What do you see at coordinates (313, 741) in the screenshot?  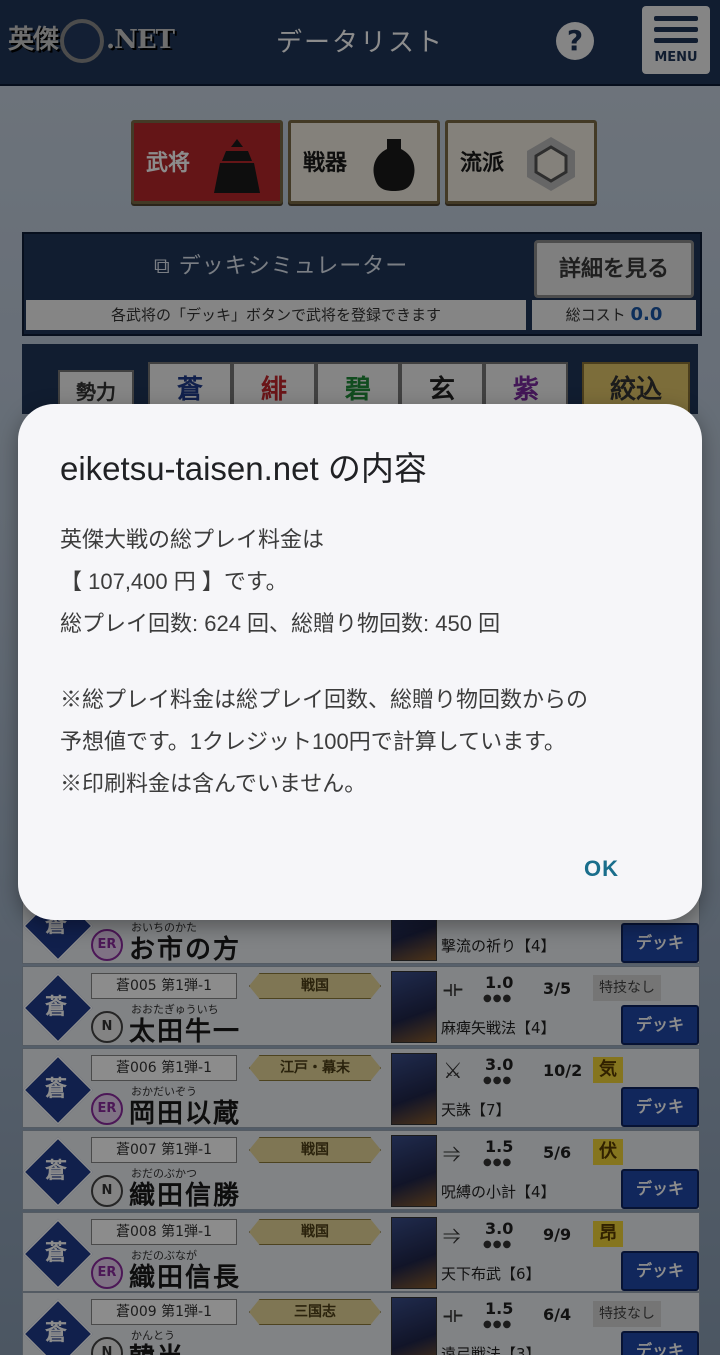 I see `dialog-text-line: 予想値です。1クレジット100円で計算しています。` at bounding box center [313, 741].